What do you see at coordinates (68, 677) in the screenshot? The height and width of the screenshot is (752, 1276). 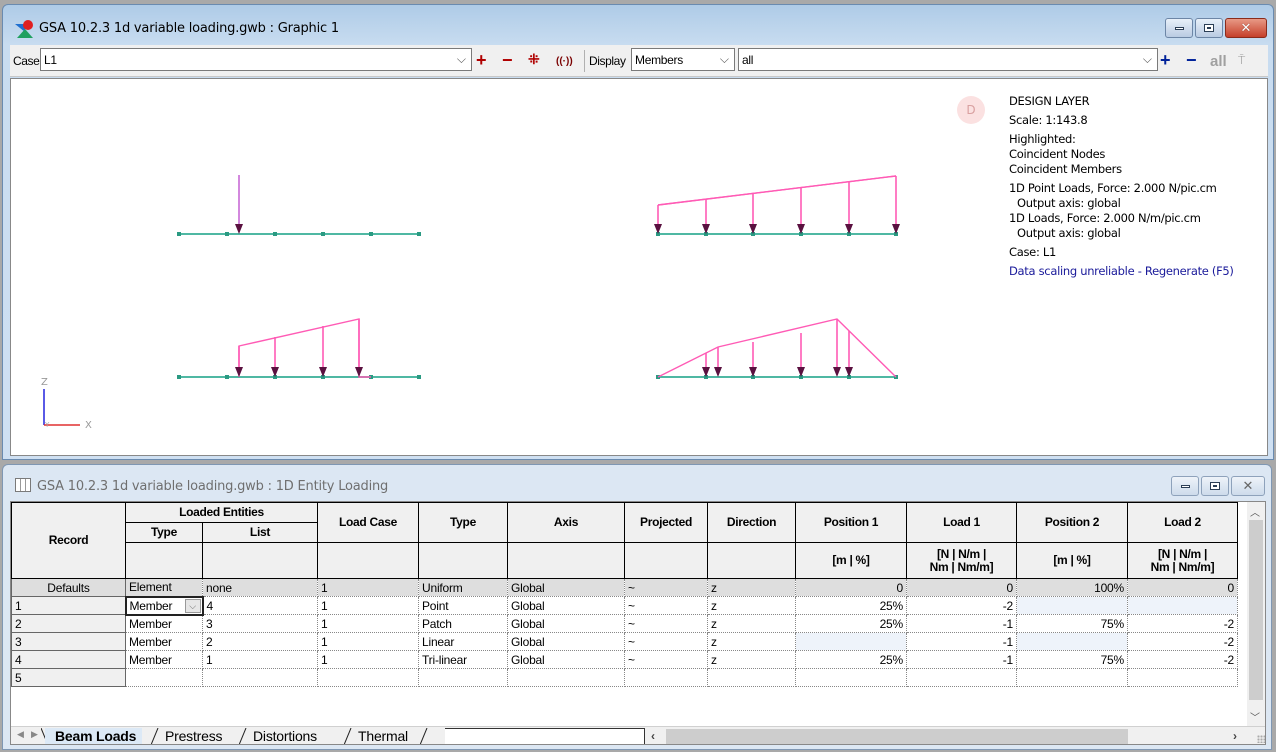 I see `cell-record: 5` at bounding box center [68, 677].